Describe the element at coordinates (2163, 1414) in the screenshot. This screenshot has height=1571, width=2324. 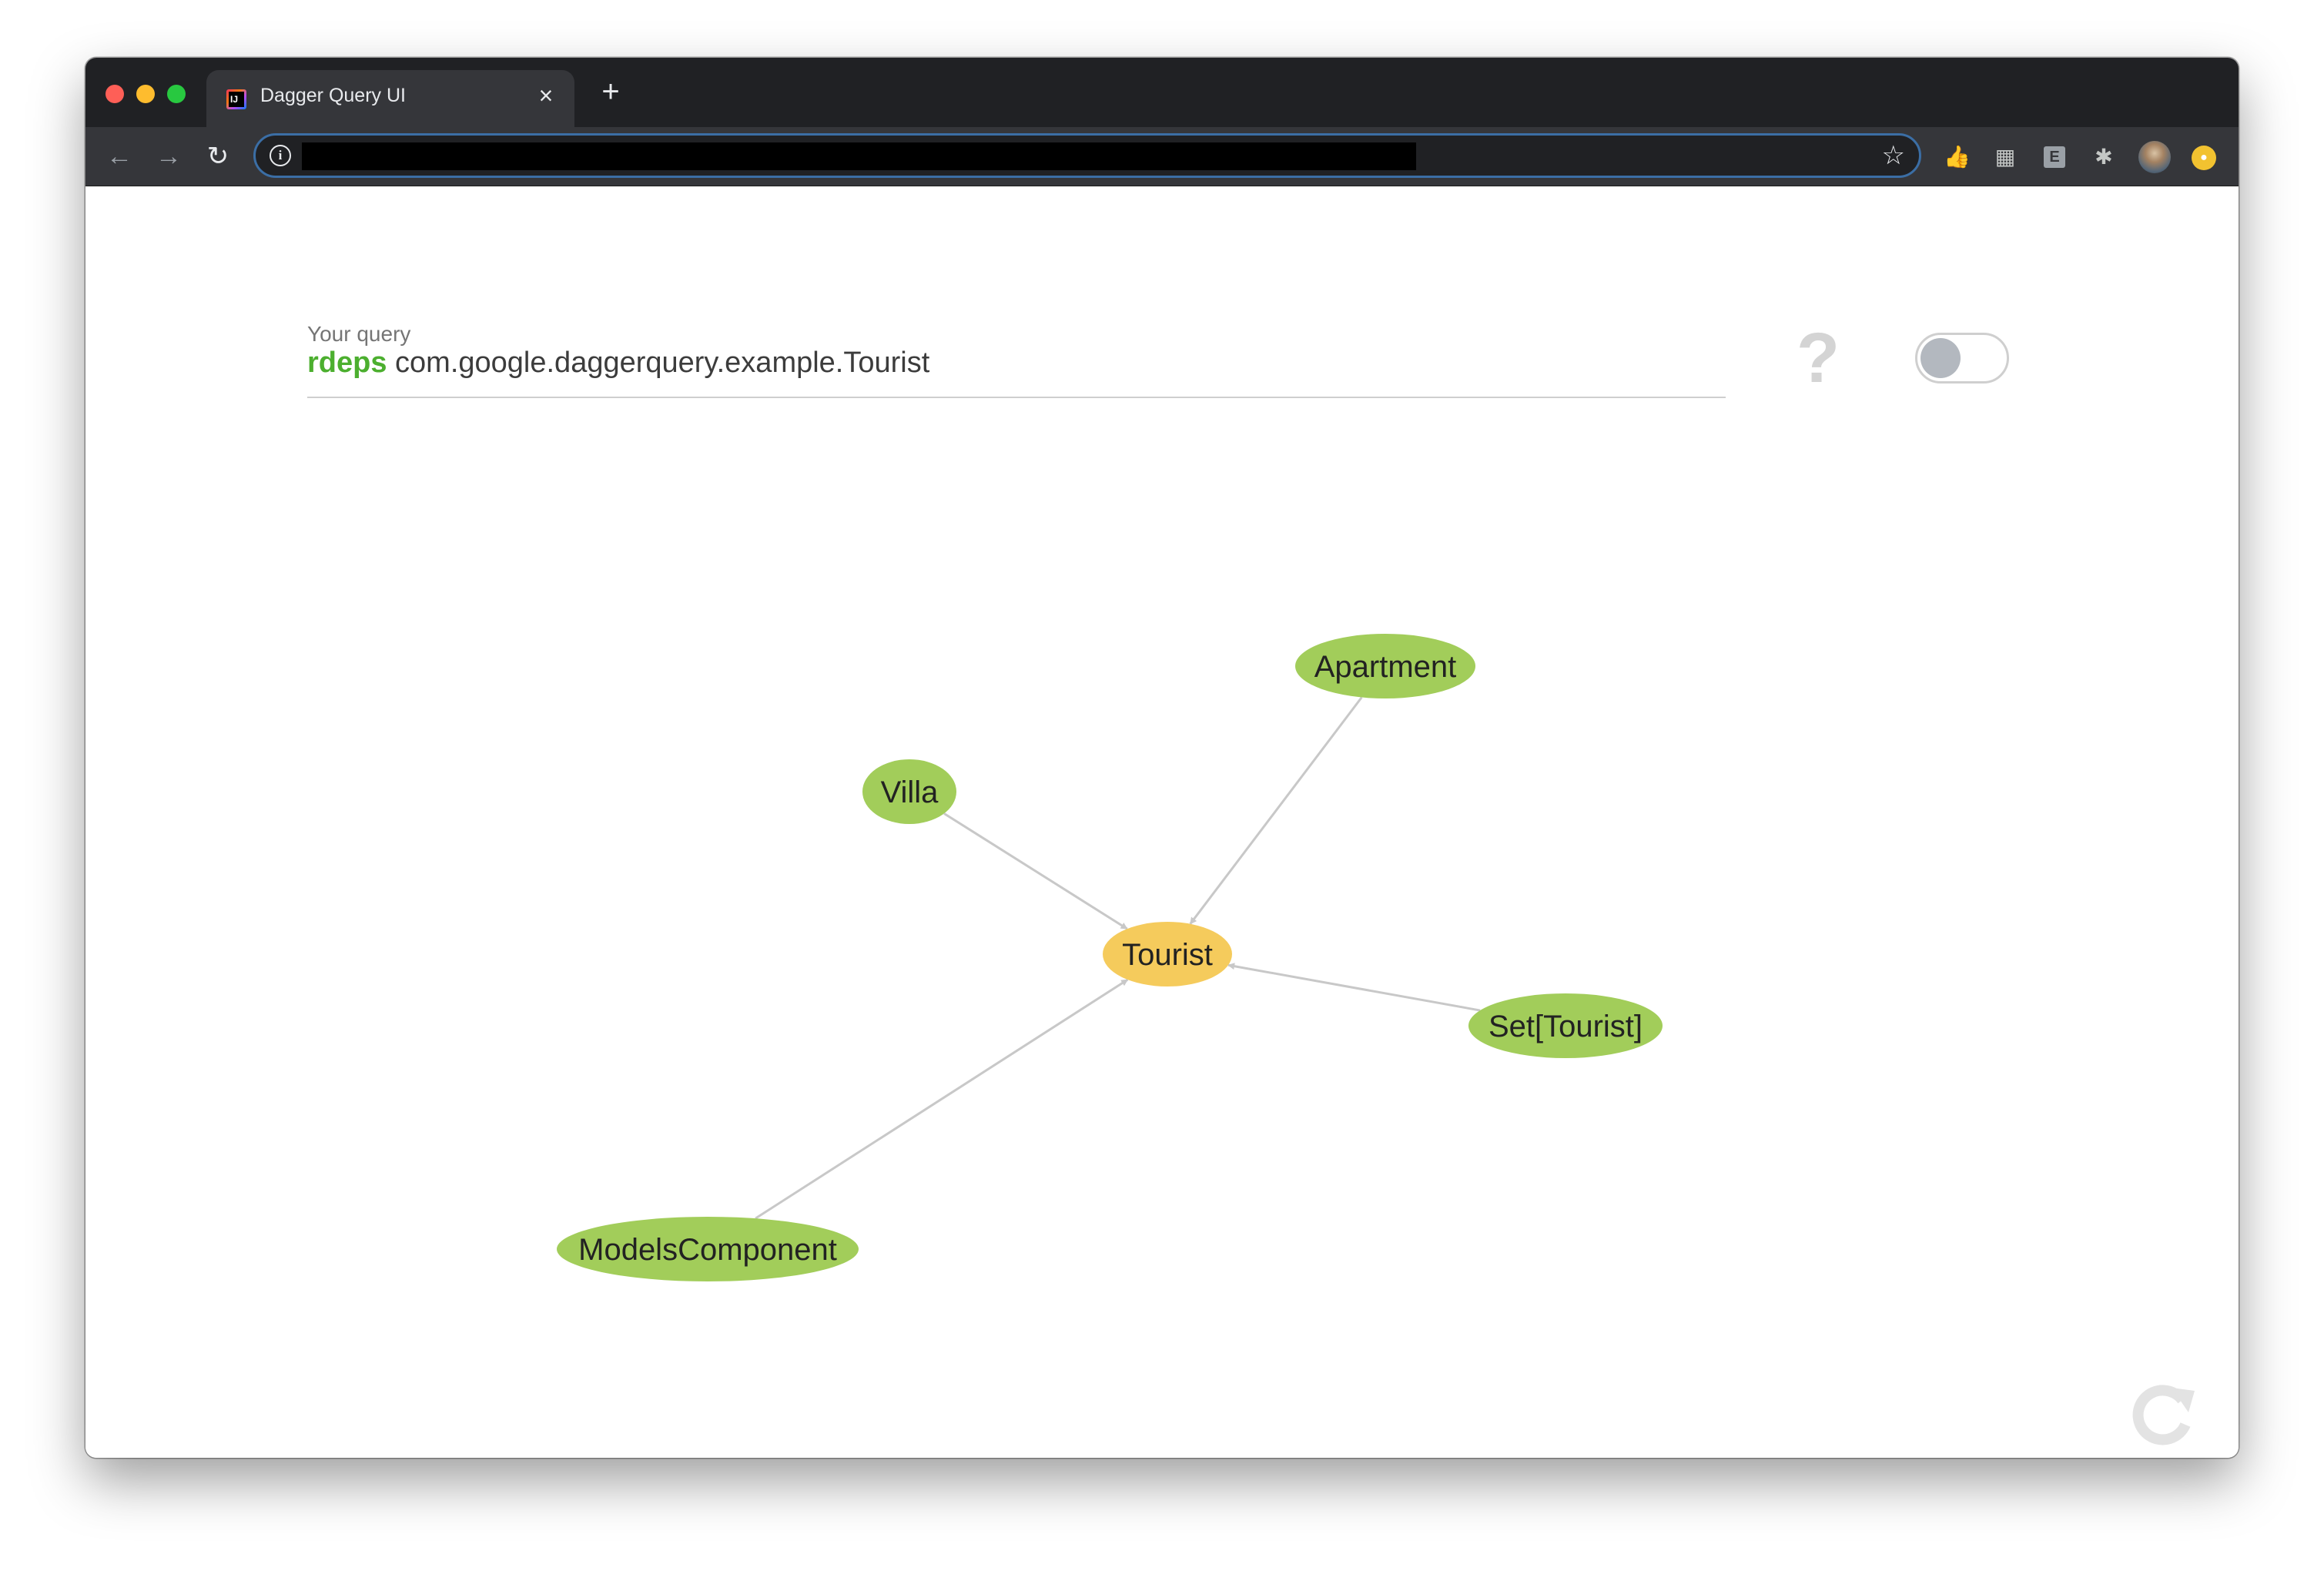
I see `refresh-graph-icon` at that location.